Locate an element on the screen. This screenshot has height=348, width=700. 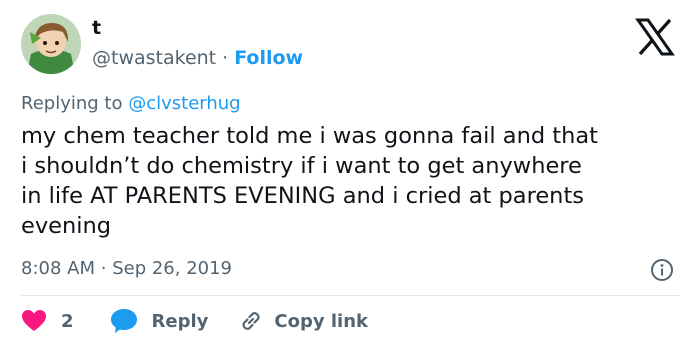
copy-link-button: Copy link is located at coordinates (303, 321).